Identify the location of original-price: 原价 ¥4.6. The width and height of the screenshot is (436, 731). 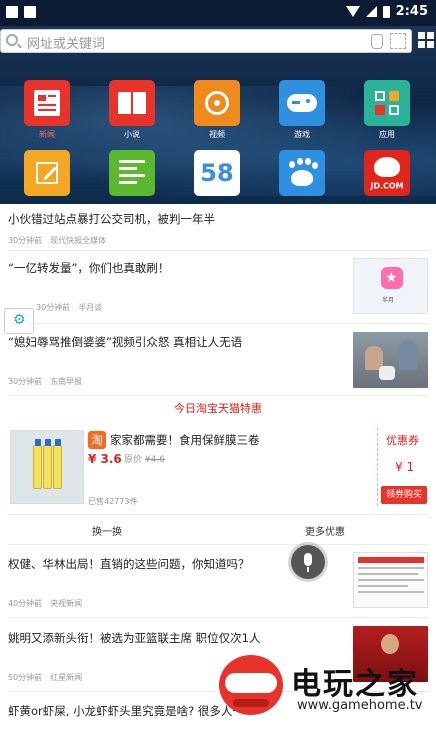
(144, 458).